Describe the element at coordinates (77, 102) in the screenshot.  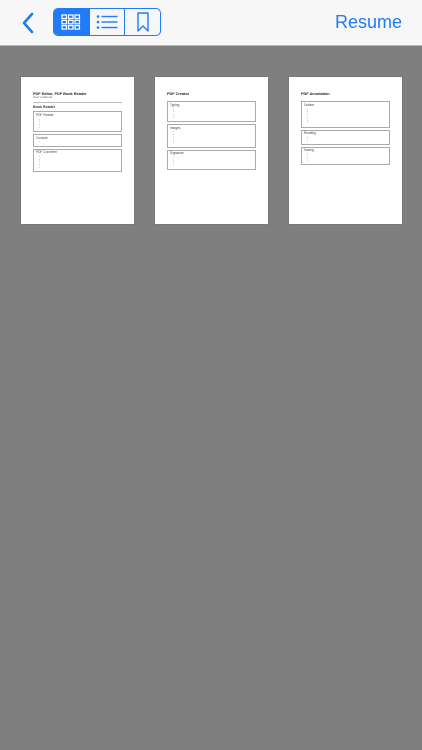
I see `divider` at that location.